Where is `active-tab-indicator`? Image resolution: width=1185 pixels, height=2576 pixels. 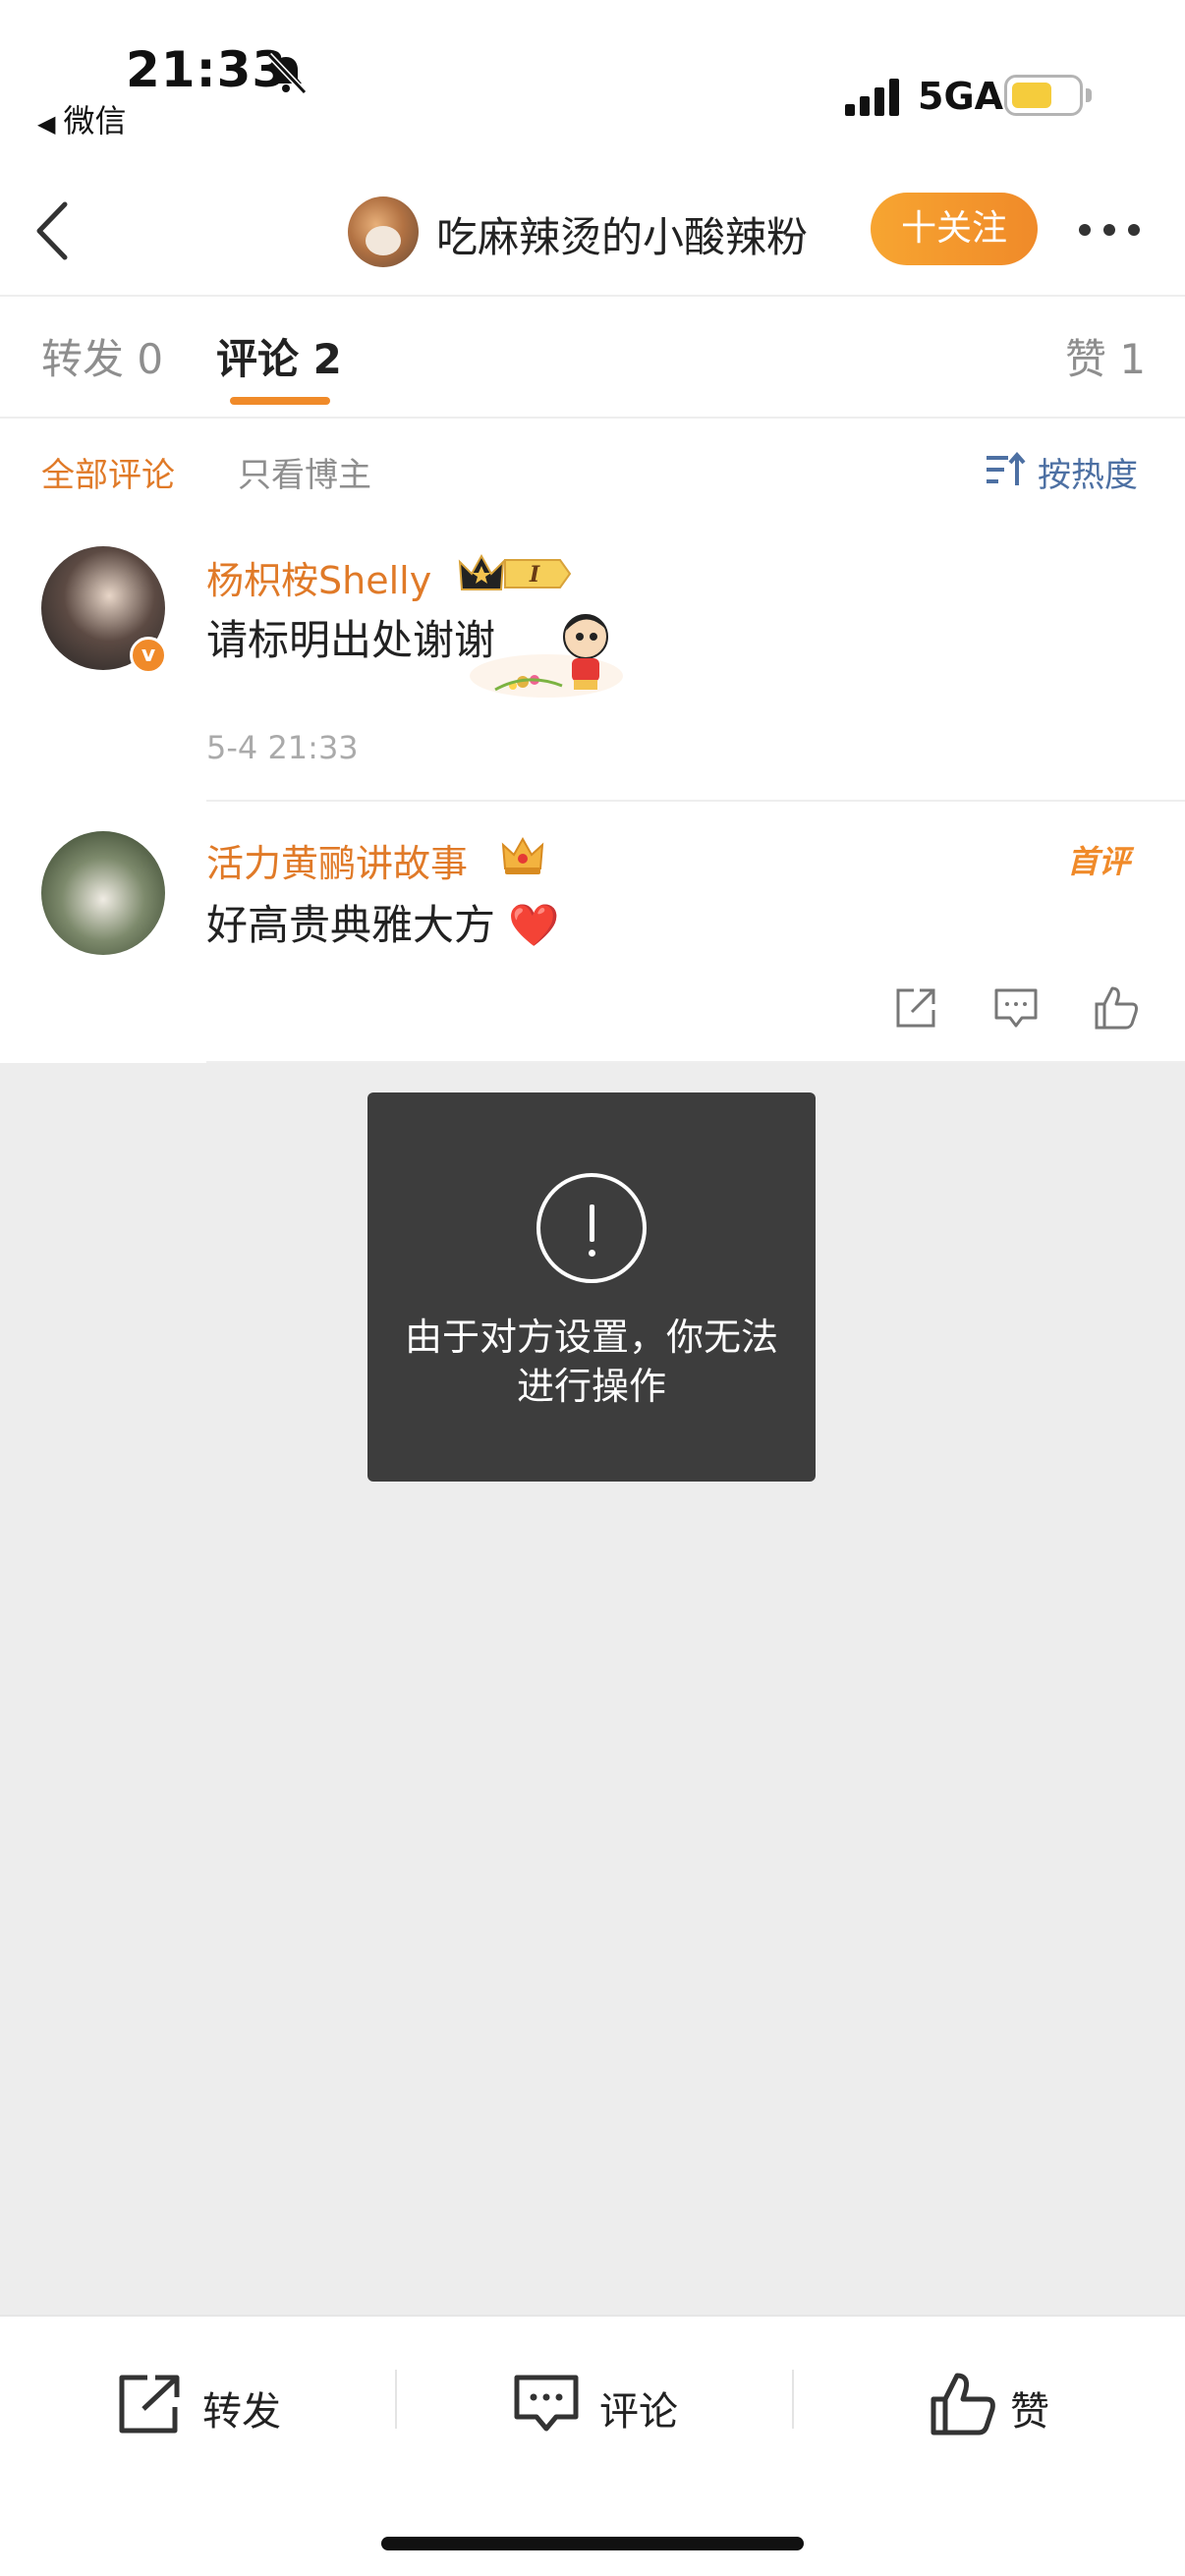
active-tab-indicator is located at coordinates (280, 401).